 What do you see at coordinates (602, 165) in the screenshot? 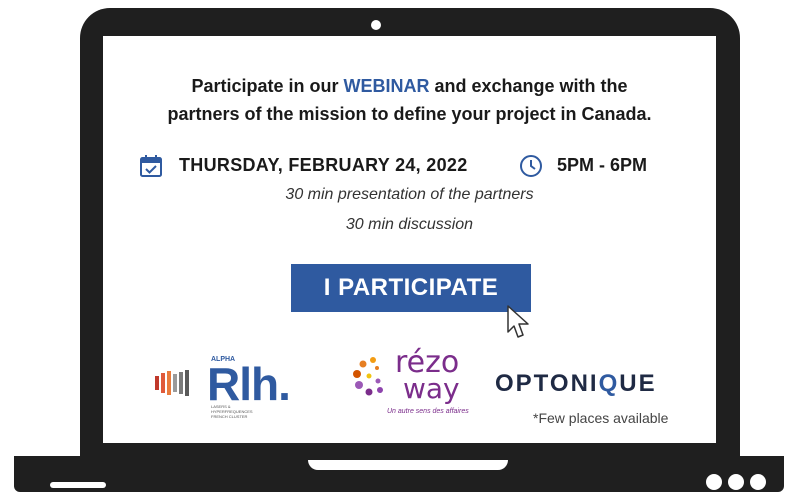
I see `event-time: 5PM - 6PM` at bounding box center [602, 165].